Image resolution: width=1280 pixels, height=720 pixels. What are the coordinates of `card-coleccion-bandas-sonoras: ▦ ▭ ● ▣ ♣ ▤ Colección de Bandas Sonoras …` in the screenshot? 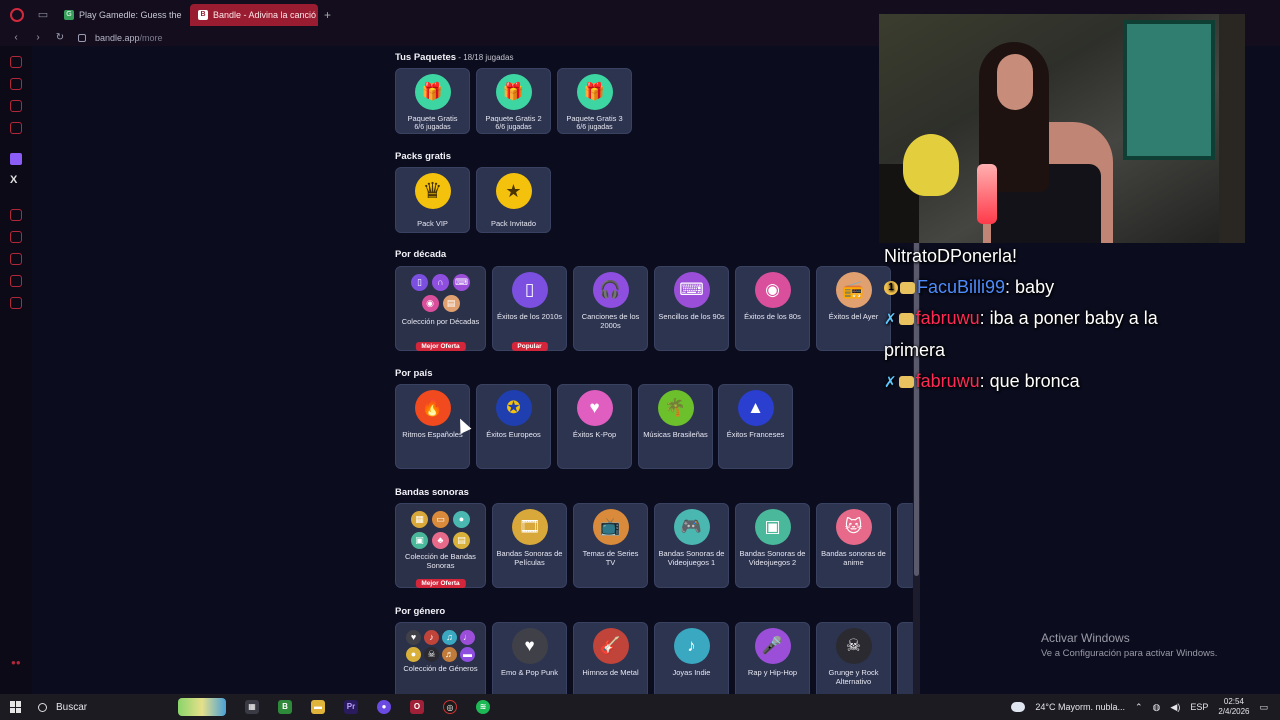 It's located at (440, 545).